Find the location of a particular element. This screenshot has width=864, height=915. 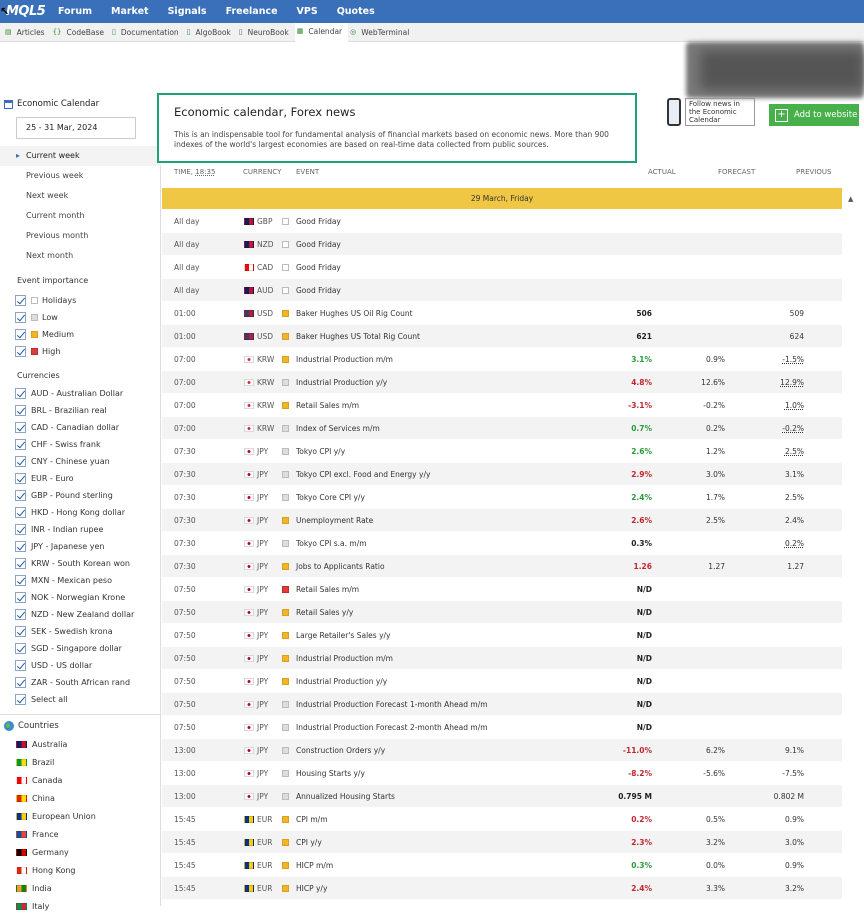

nav-market: Market is located at coordinates (130, 11).